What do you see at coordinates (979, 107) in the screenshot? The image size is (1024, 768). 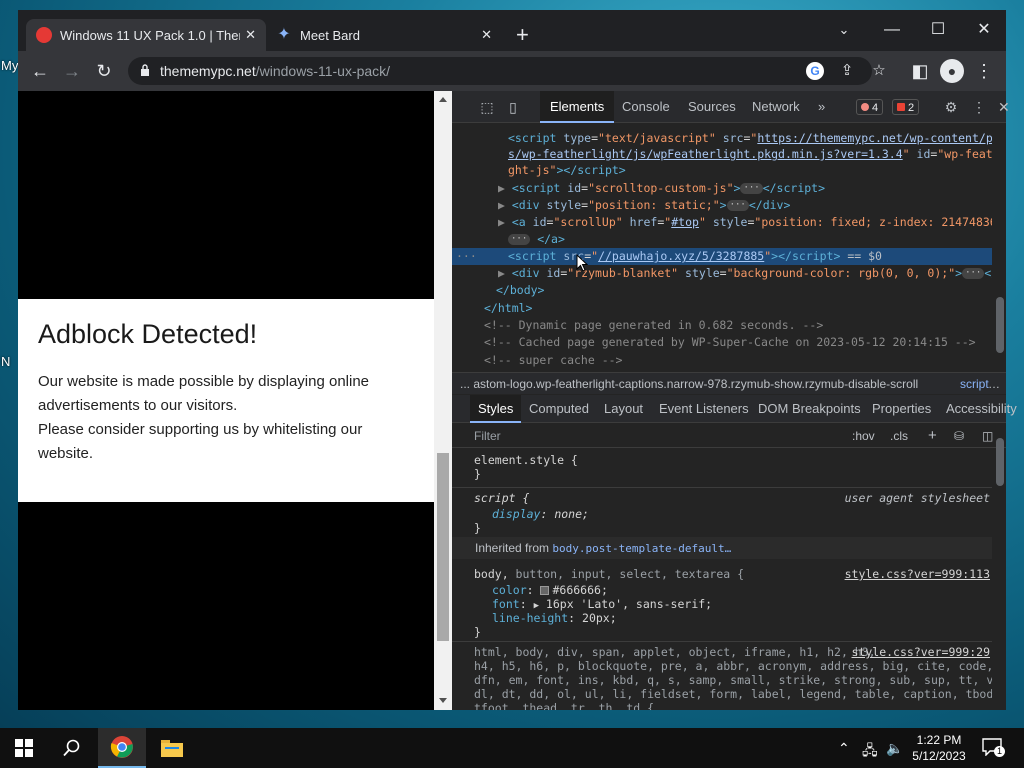 I see `devtools-menu-icon: ⋮` at bounding box center [979, 107].